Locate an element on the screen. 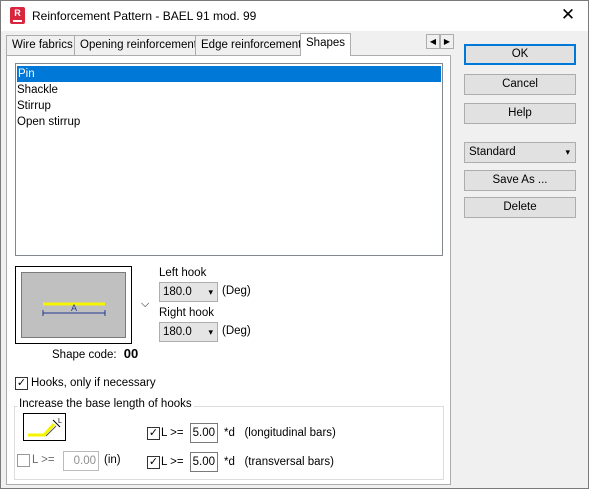 The height and width of the screenshot is (489, 589). tab-scroll-right-icon: ▶ is located at coordinates (447, 41).